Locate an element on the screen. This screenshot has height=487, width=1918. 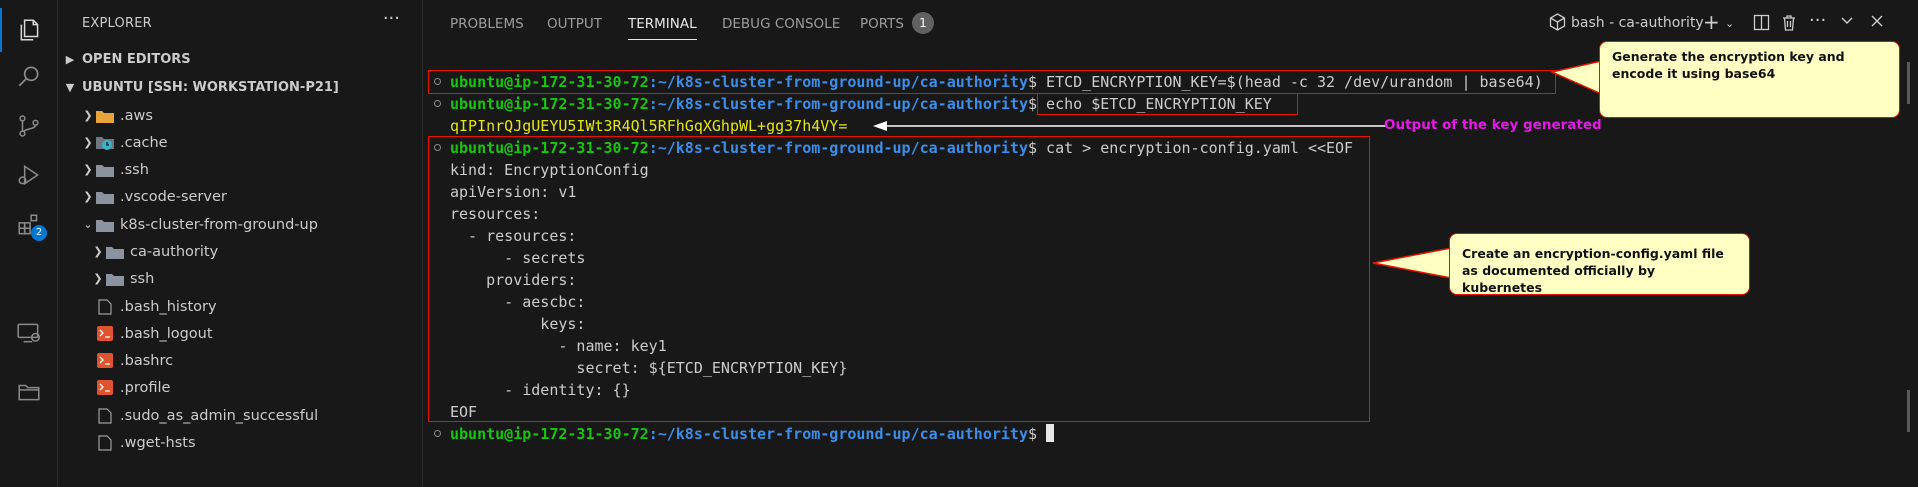
folder-aws-icon is located at coordinates (105, 116).